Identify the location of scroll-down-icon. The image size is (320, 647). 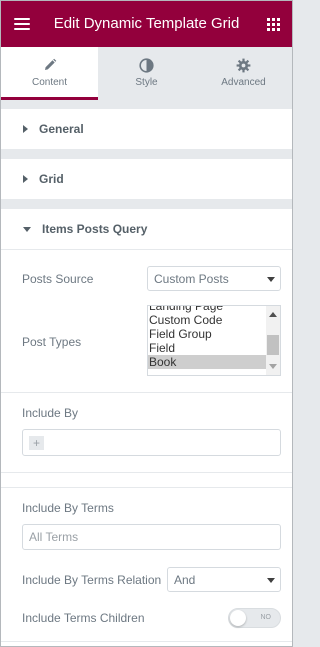
(273, 366).